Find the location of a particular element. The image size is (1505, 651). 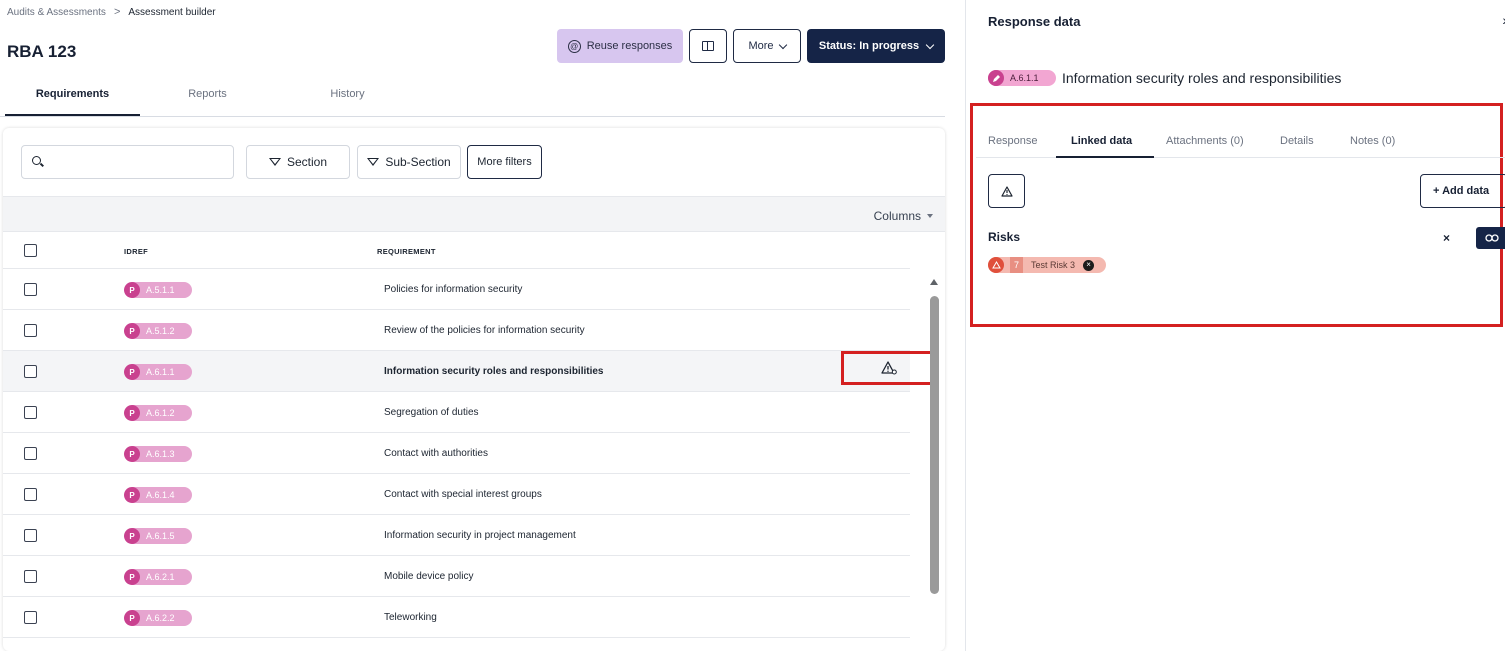

idref-text: A.6.2.1 is located at coordinates (160, 577).